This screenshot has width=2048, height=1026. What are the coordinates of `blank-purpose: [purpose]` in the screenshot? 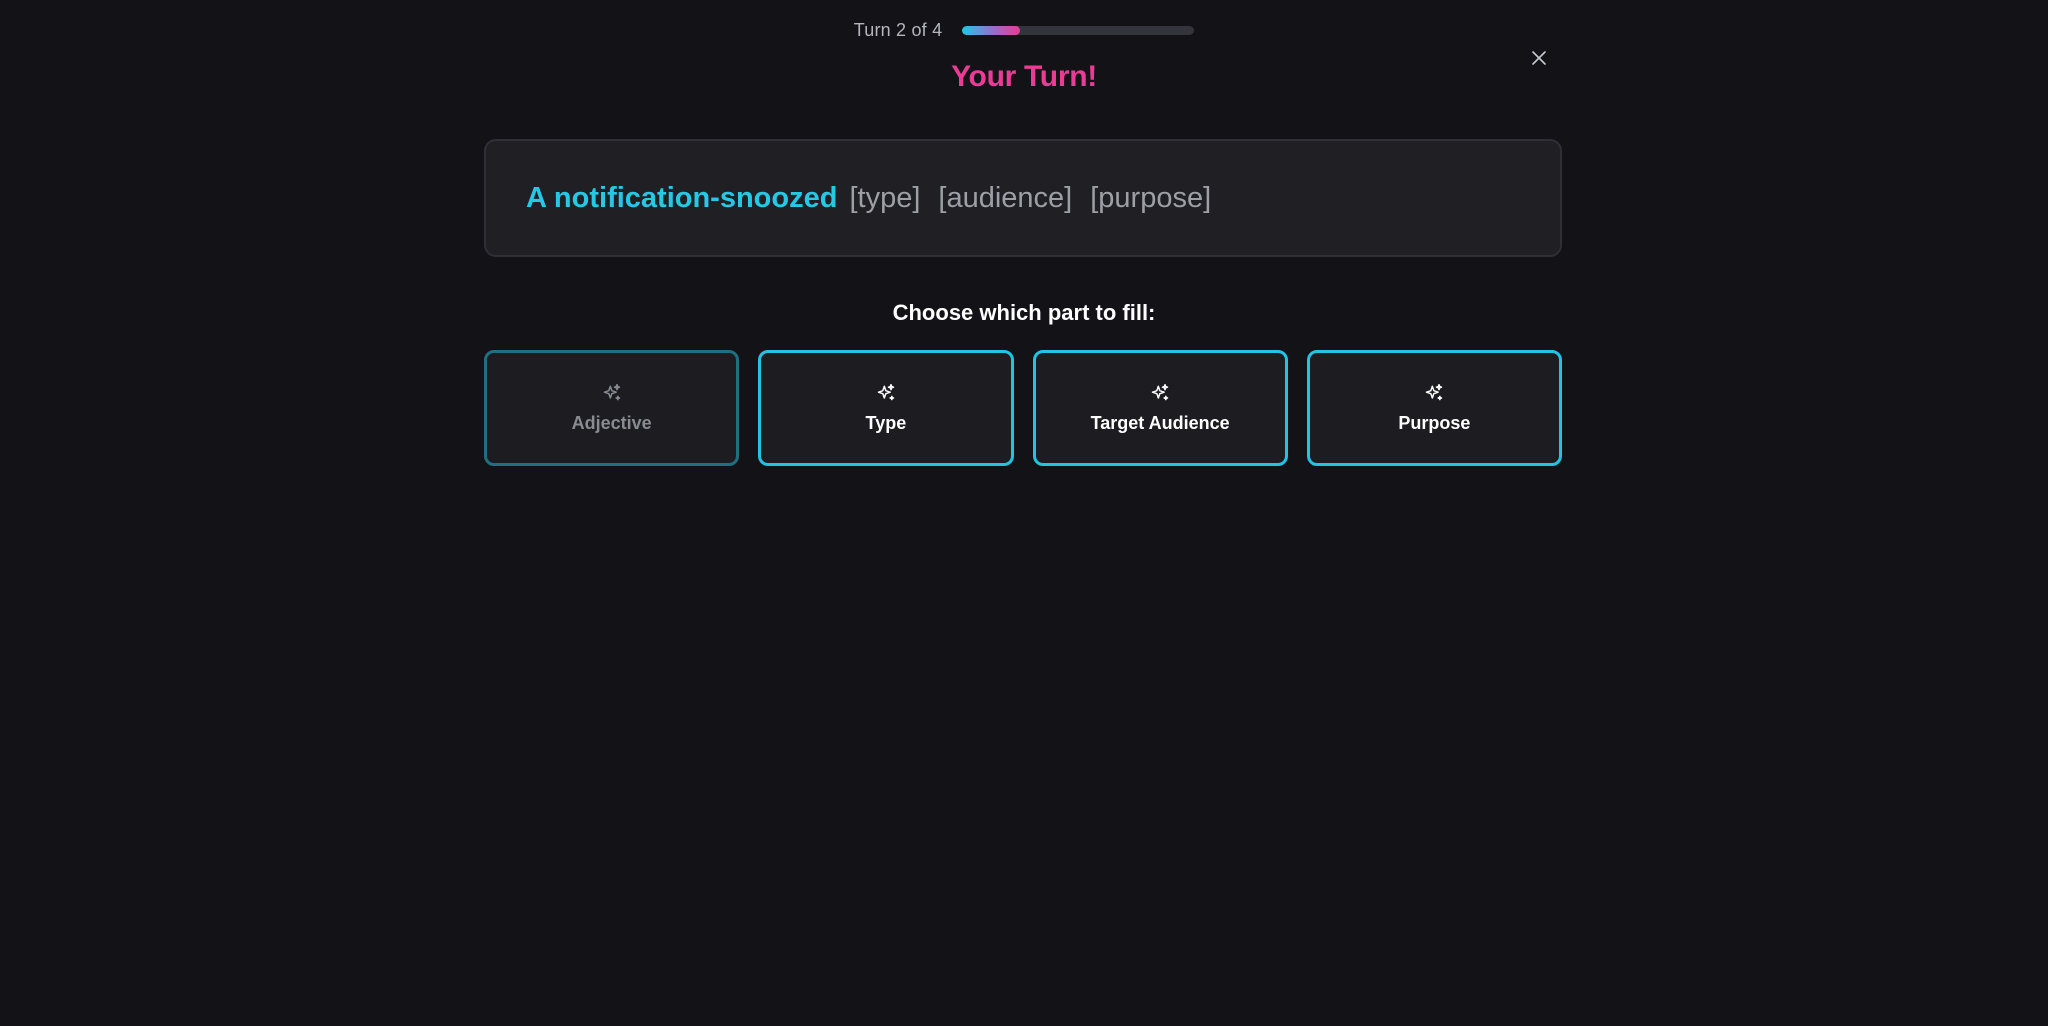 It's located at (1151, 197).